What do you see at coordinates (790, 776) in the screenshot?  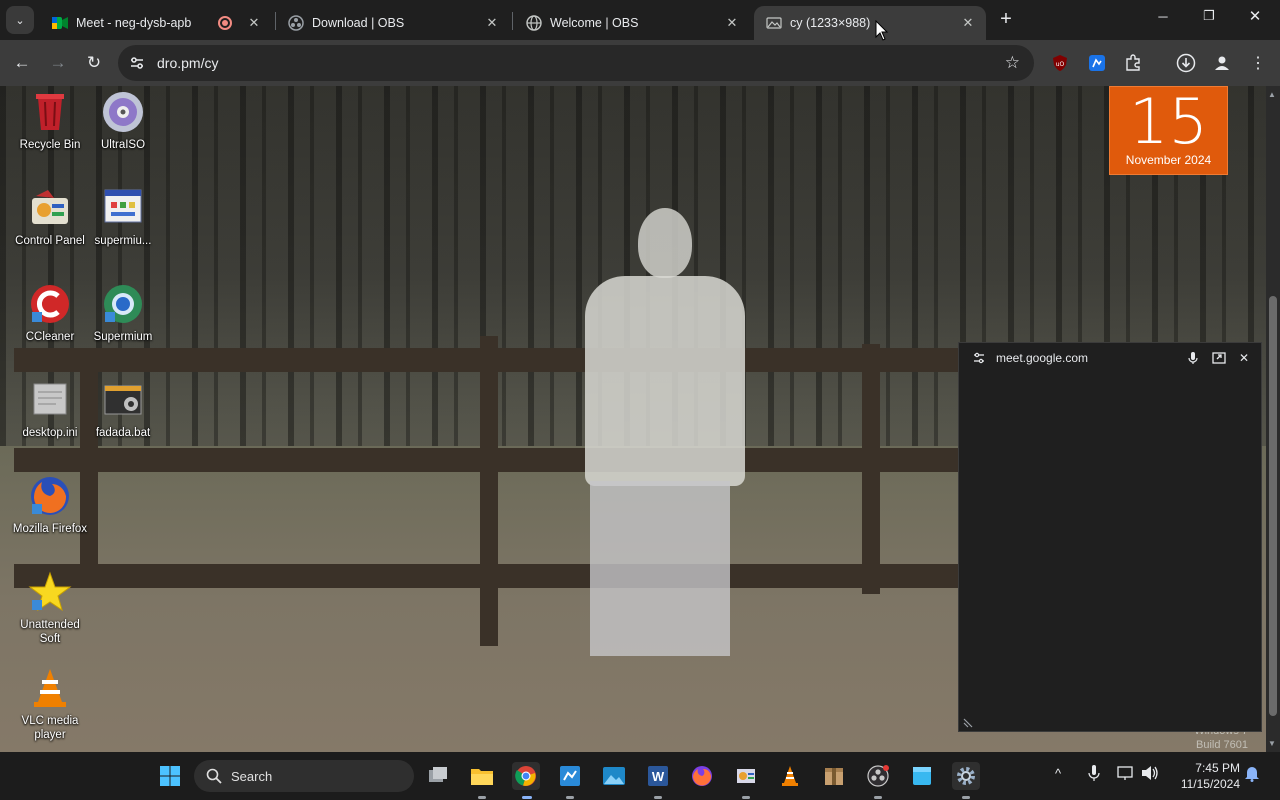 I see `vlc-taskbar-icon` at bounding box center [790, 776].